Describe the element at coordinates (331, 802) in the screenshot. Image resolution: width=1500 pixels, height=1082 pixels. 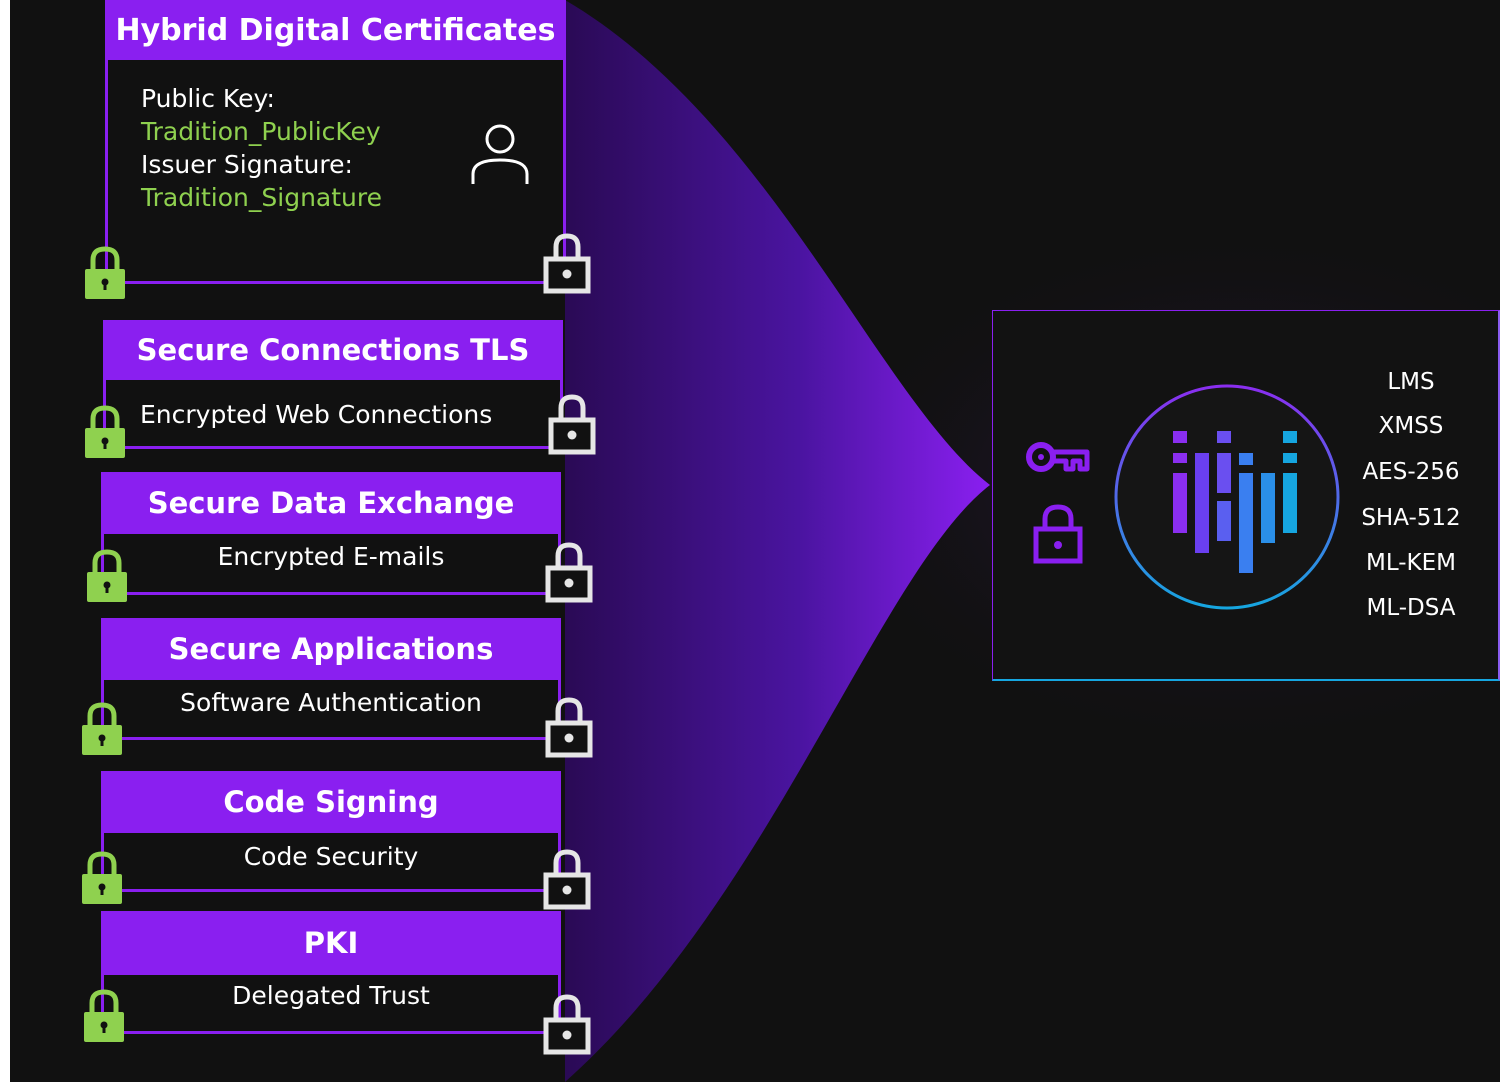
I see `panel-title: Code Signing` at that location.